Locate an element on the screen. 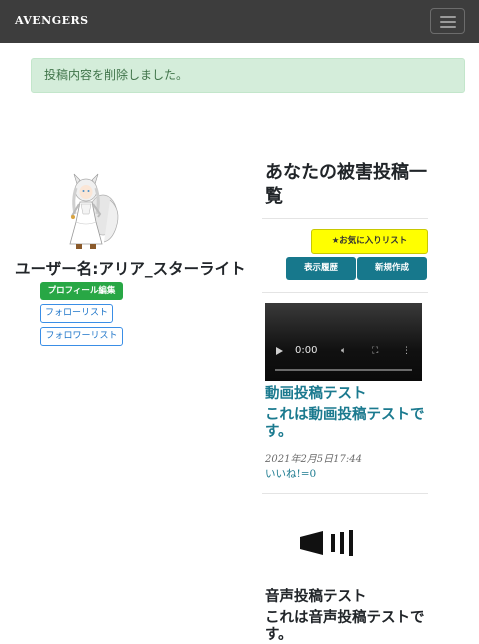 This screenshot has width=479, height=644. view-history-button: 表示履歴 is located at coordinates (321, 268).